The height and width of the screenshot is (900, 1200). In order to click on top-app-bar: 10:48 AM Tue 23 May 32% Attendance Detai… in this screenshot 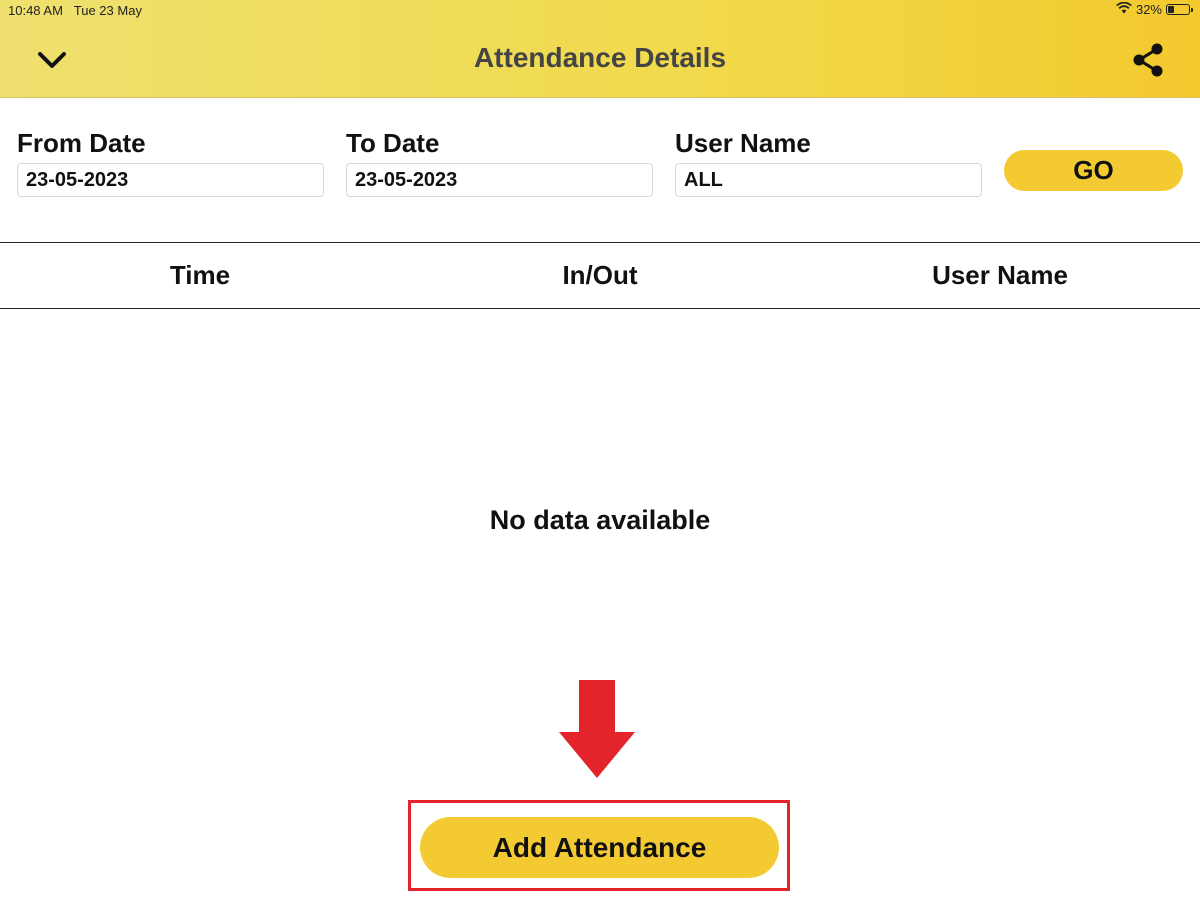, I will do `click(600, 49)`.